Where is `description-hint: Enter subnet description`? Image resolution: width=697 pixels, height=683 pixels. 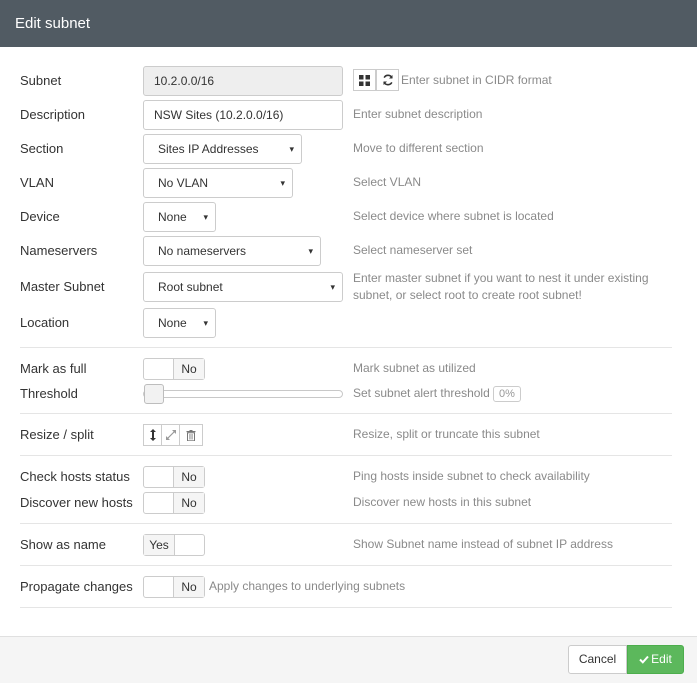 description-hint: Enter subnet description is located at coordinates (418, 114).